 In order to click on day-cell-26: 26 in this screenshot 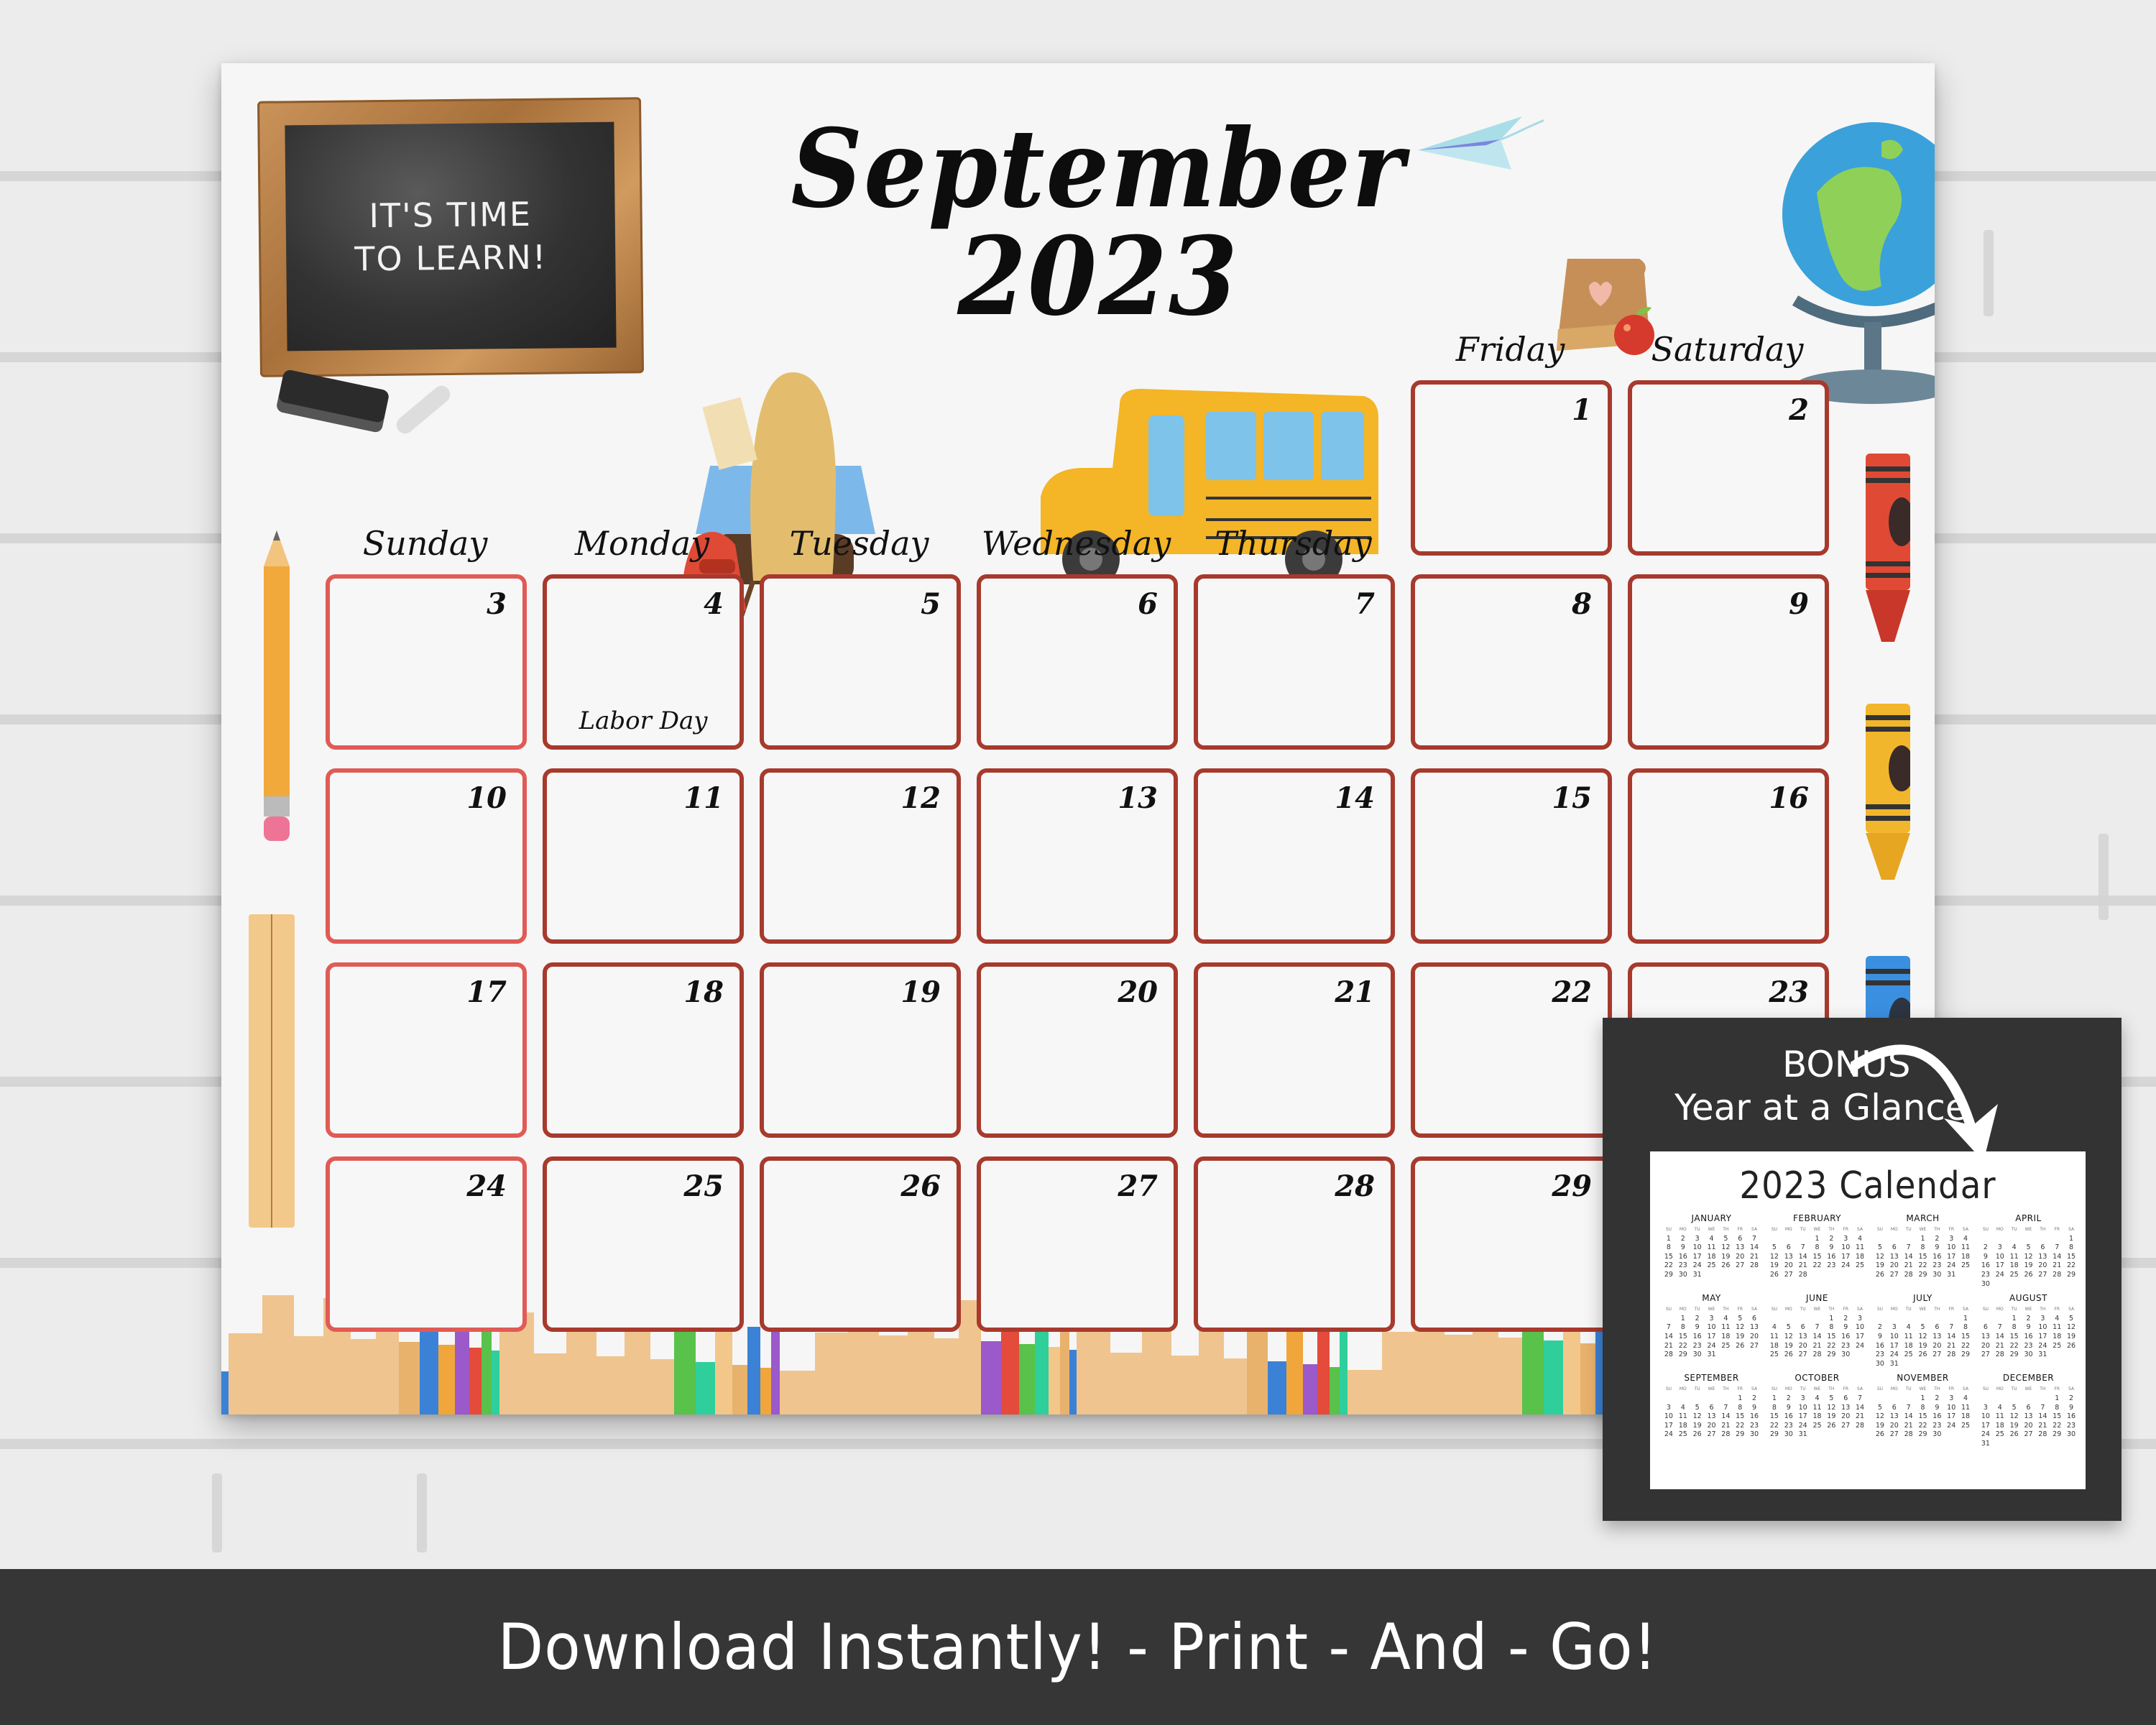, I will do `click(861, 1244)`.